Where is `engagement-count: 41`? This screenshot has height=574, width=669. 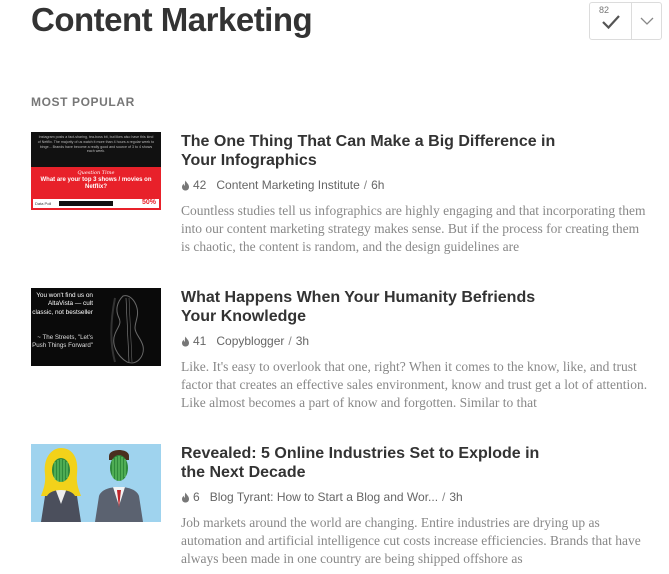 engagement-count: 41 is located at coordinates (200, 341).